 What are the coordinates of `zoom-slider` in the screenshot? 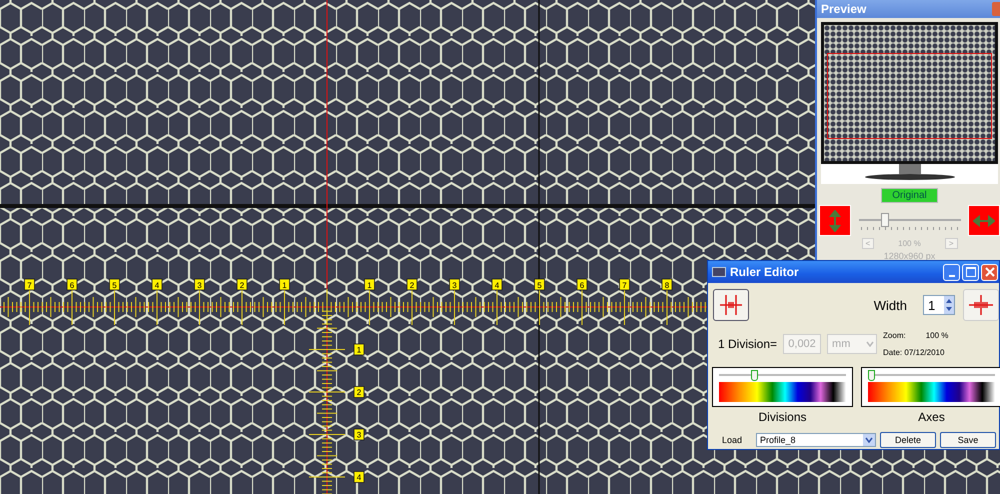 It's located at (909, 220).